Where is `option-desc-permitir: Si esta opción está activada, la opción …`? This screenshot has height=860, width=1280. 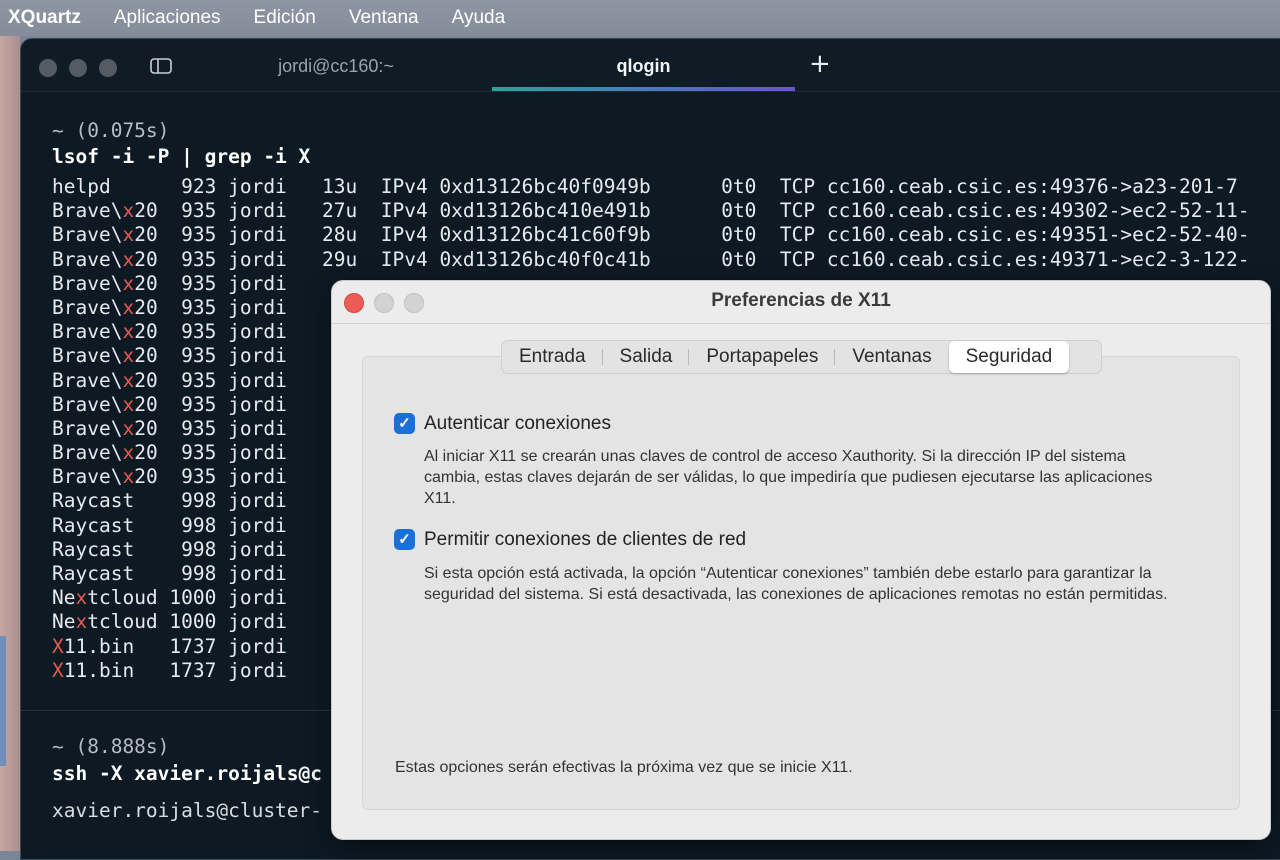
option-desc-permitir: Si esta opción está activada, la opción … is located at coordinates (796, 584).